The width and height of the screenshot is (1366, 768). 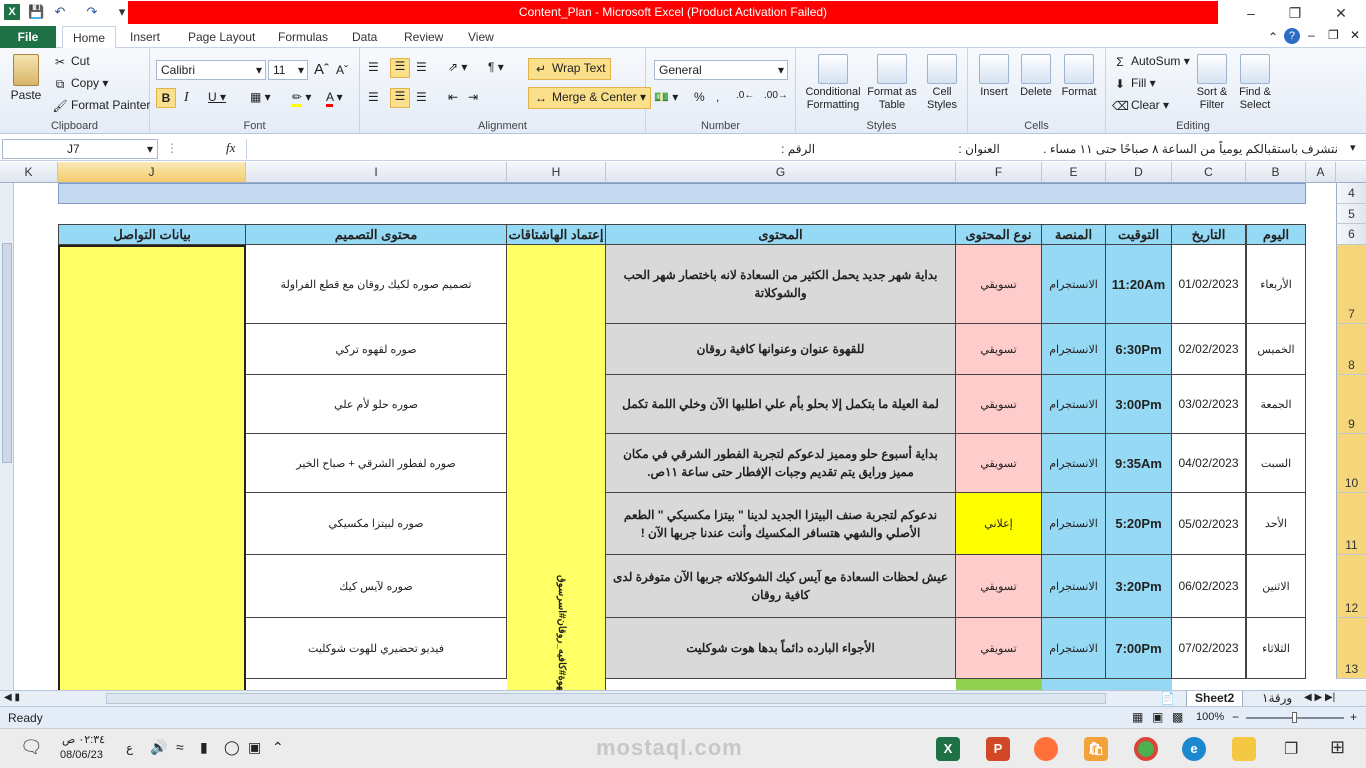 What do you see at coordinates (833, 83) in the screenshot?
I see `conditional-formatting-button: Conditional Formatting` at bounding box center [833, 83].